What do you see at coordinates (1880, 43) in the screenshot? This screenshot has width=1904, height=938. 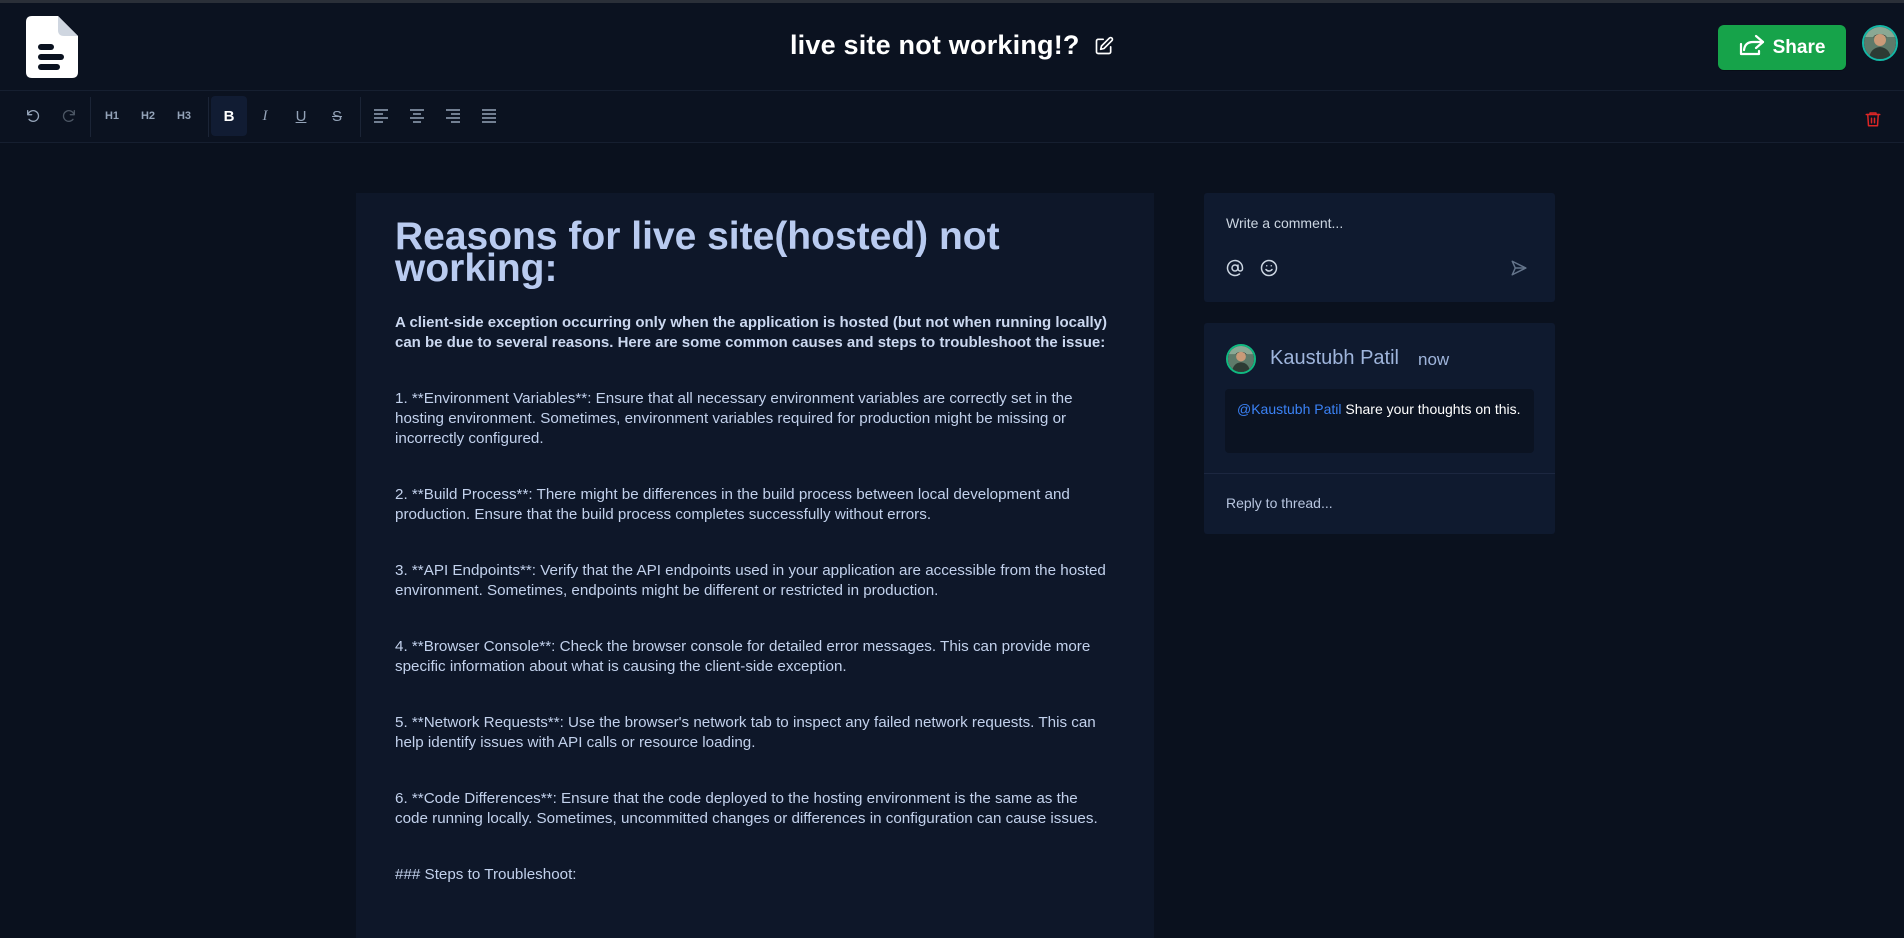 I see `user-avatar` at bounding box center [1880, 43].